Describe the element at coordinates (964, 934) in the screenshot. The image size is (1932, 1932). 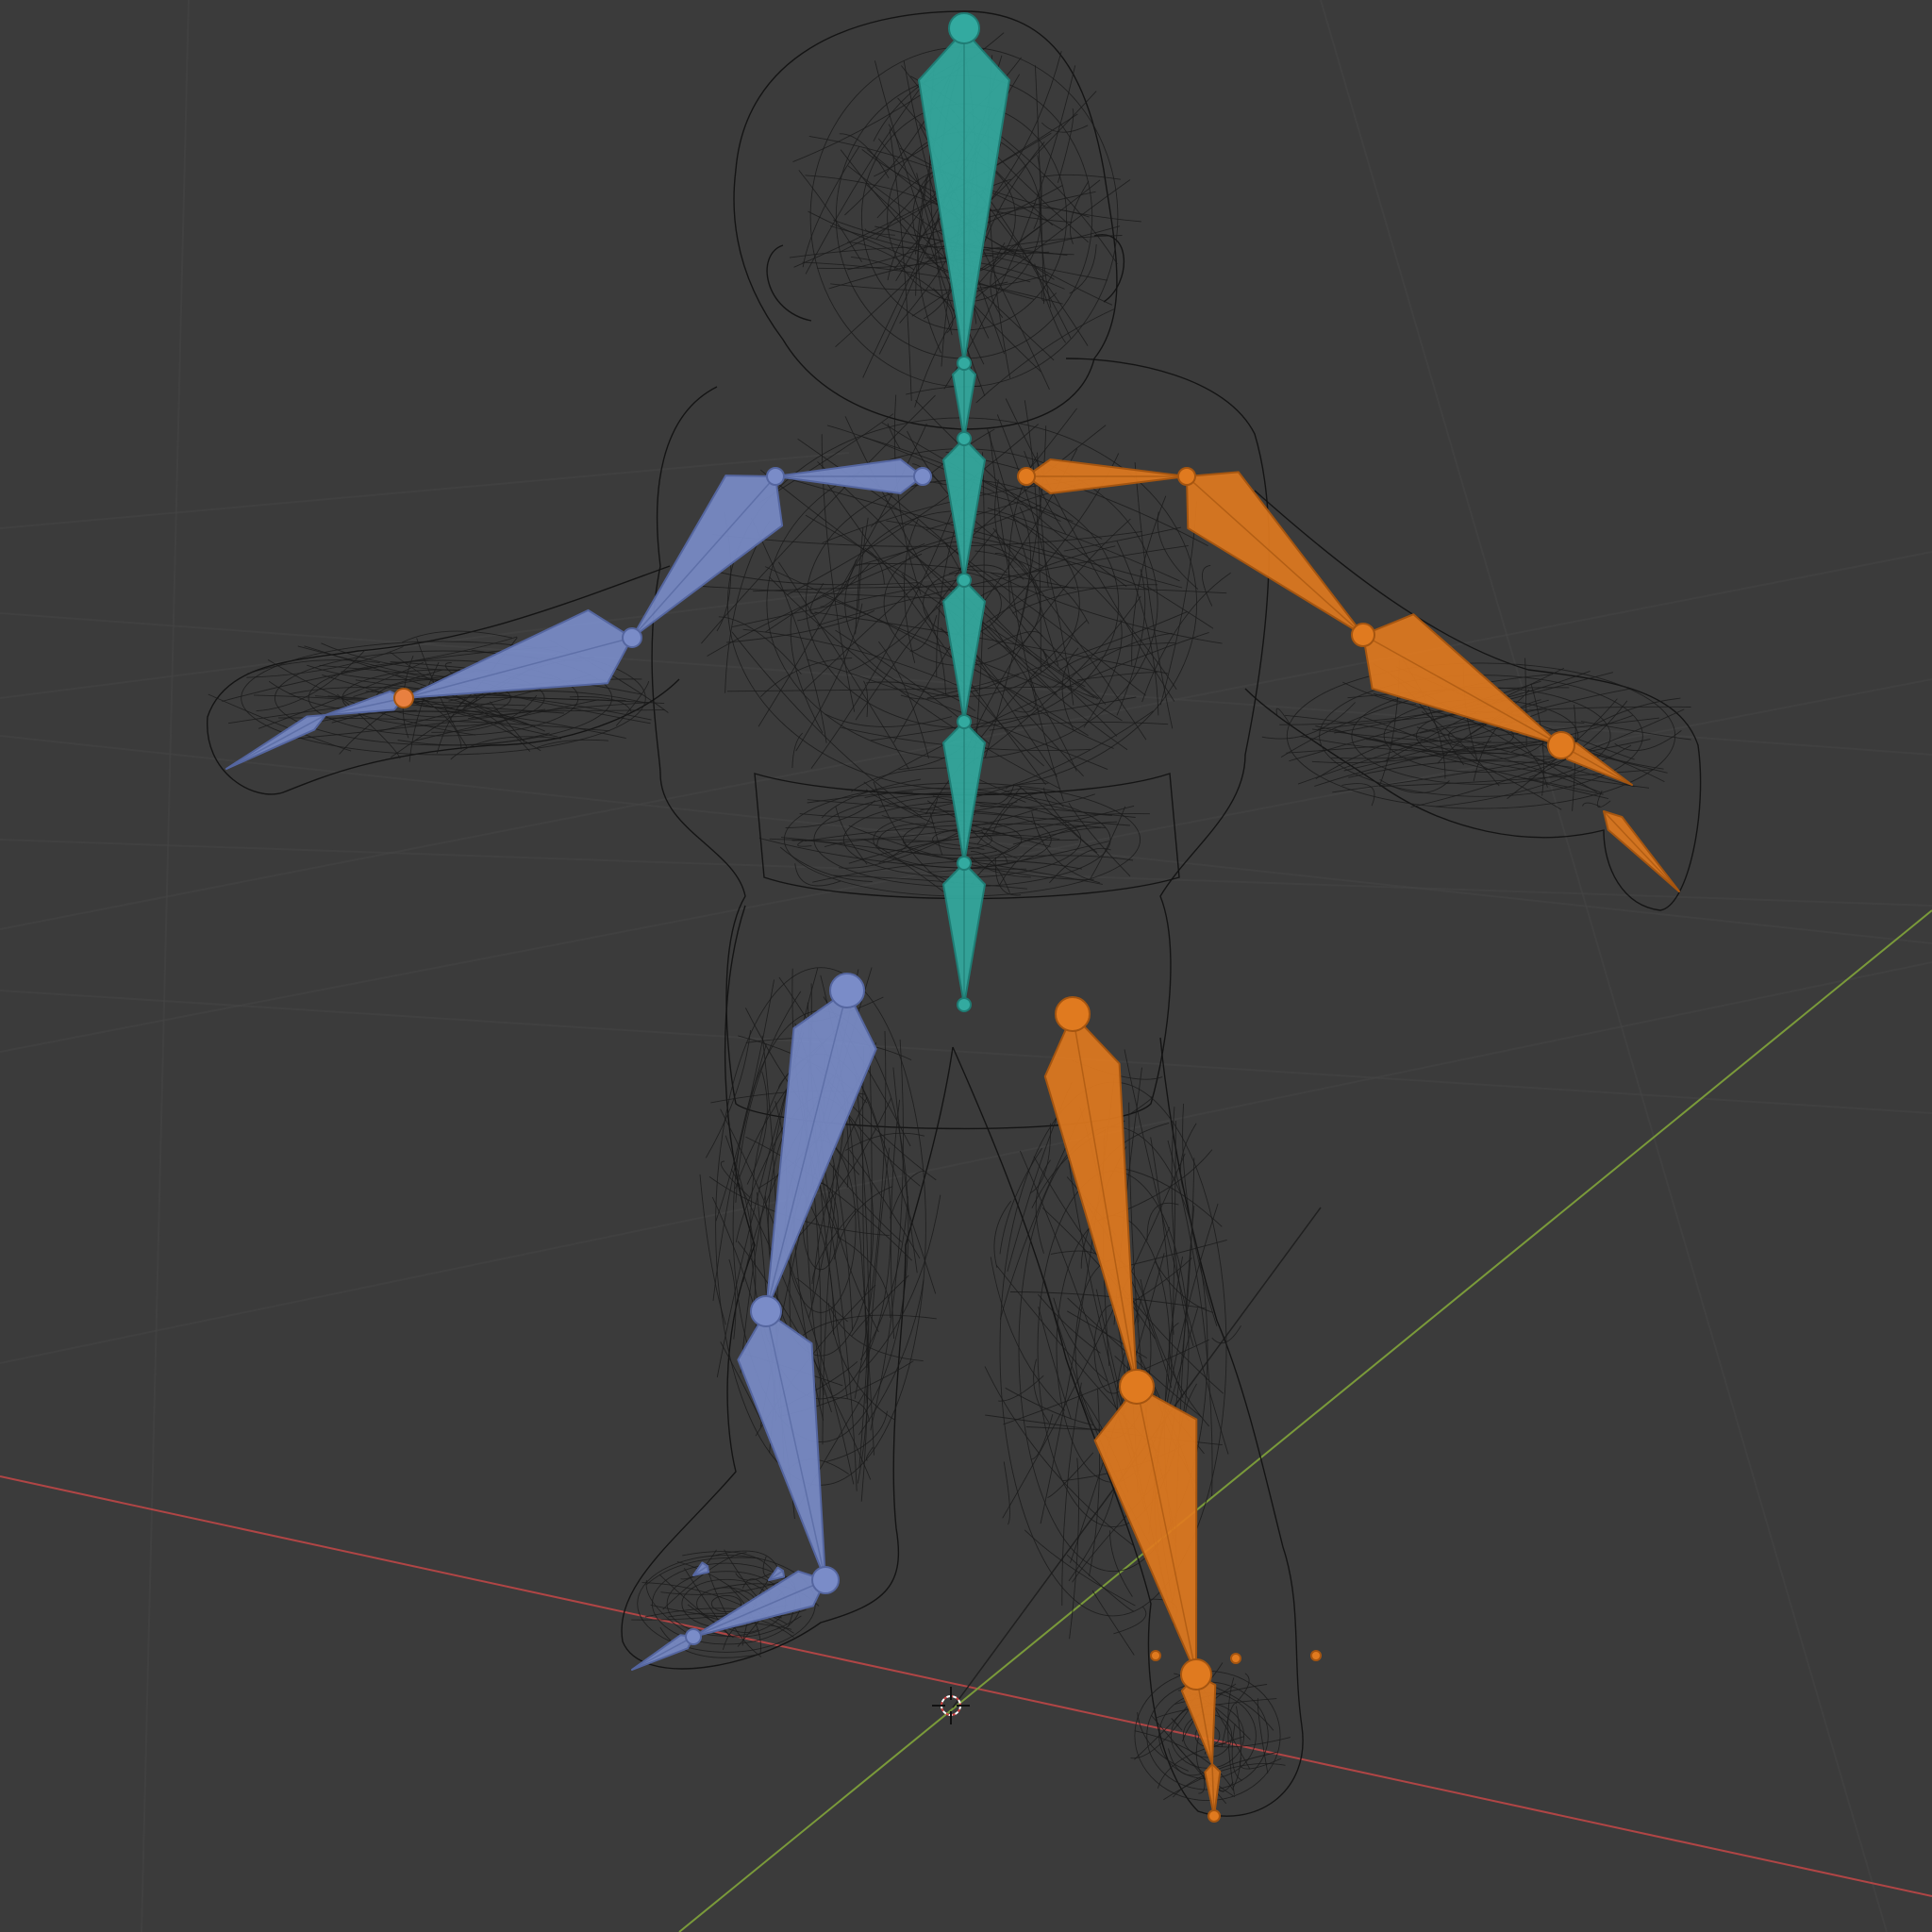
I see `bone-hips` at that location.